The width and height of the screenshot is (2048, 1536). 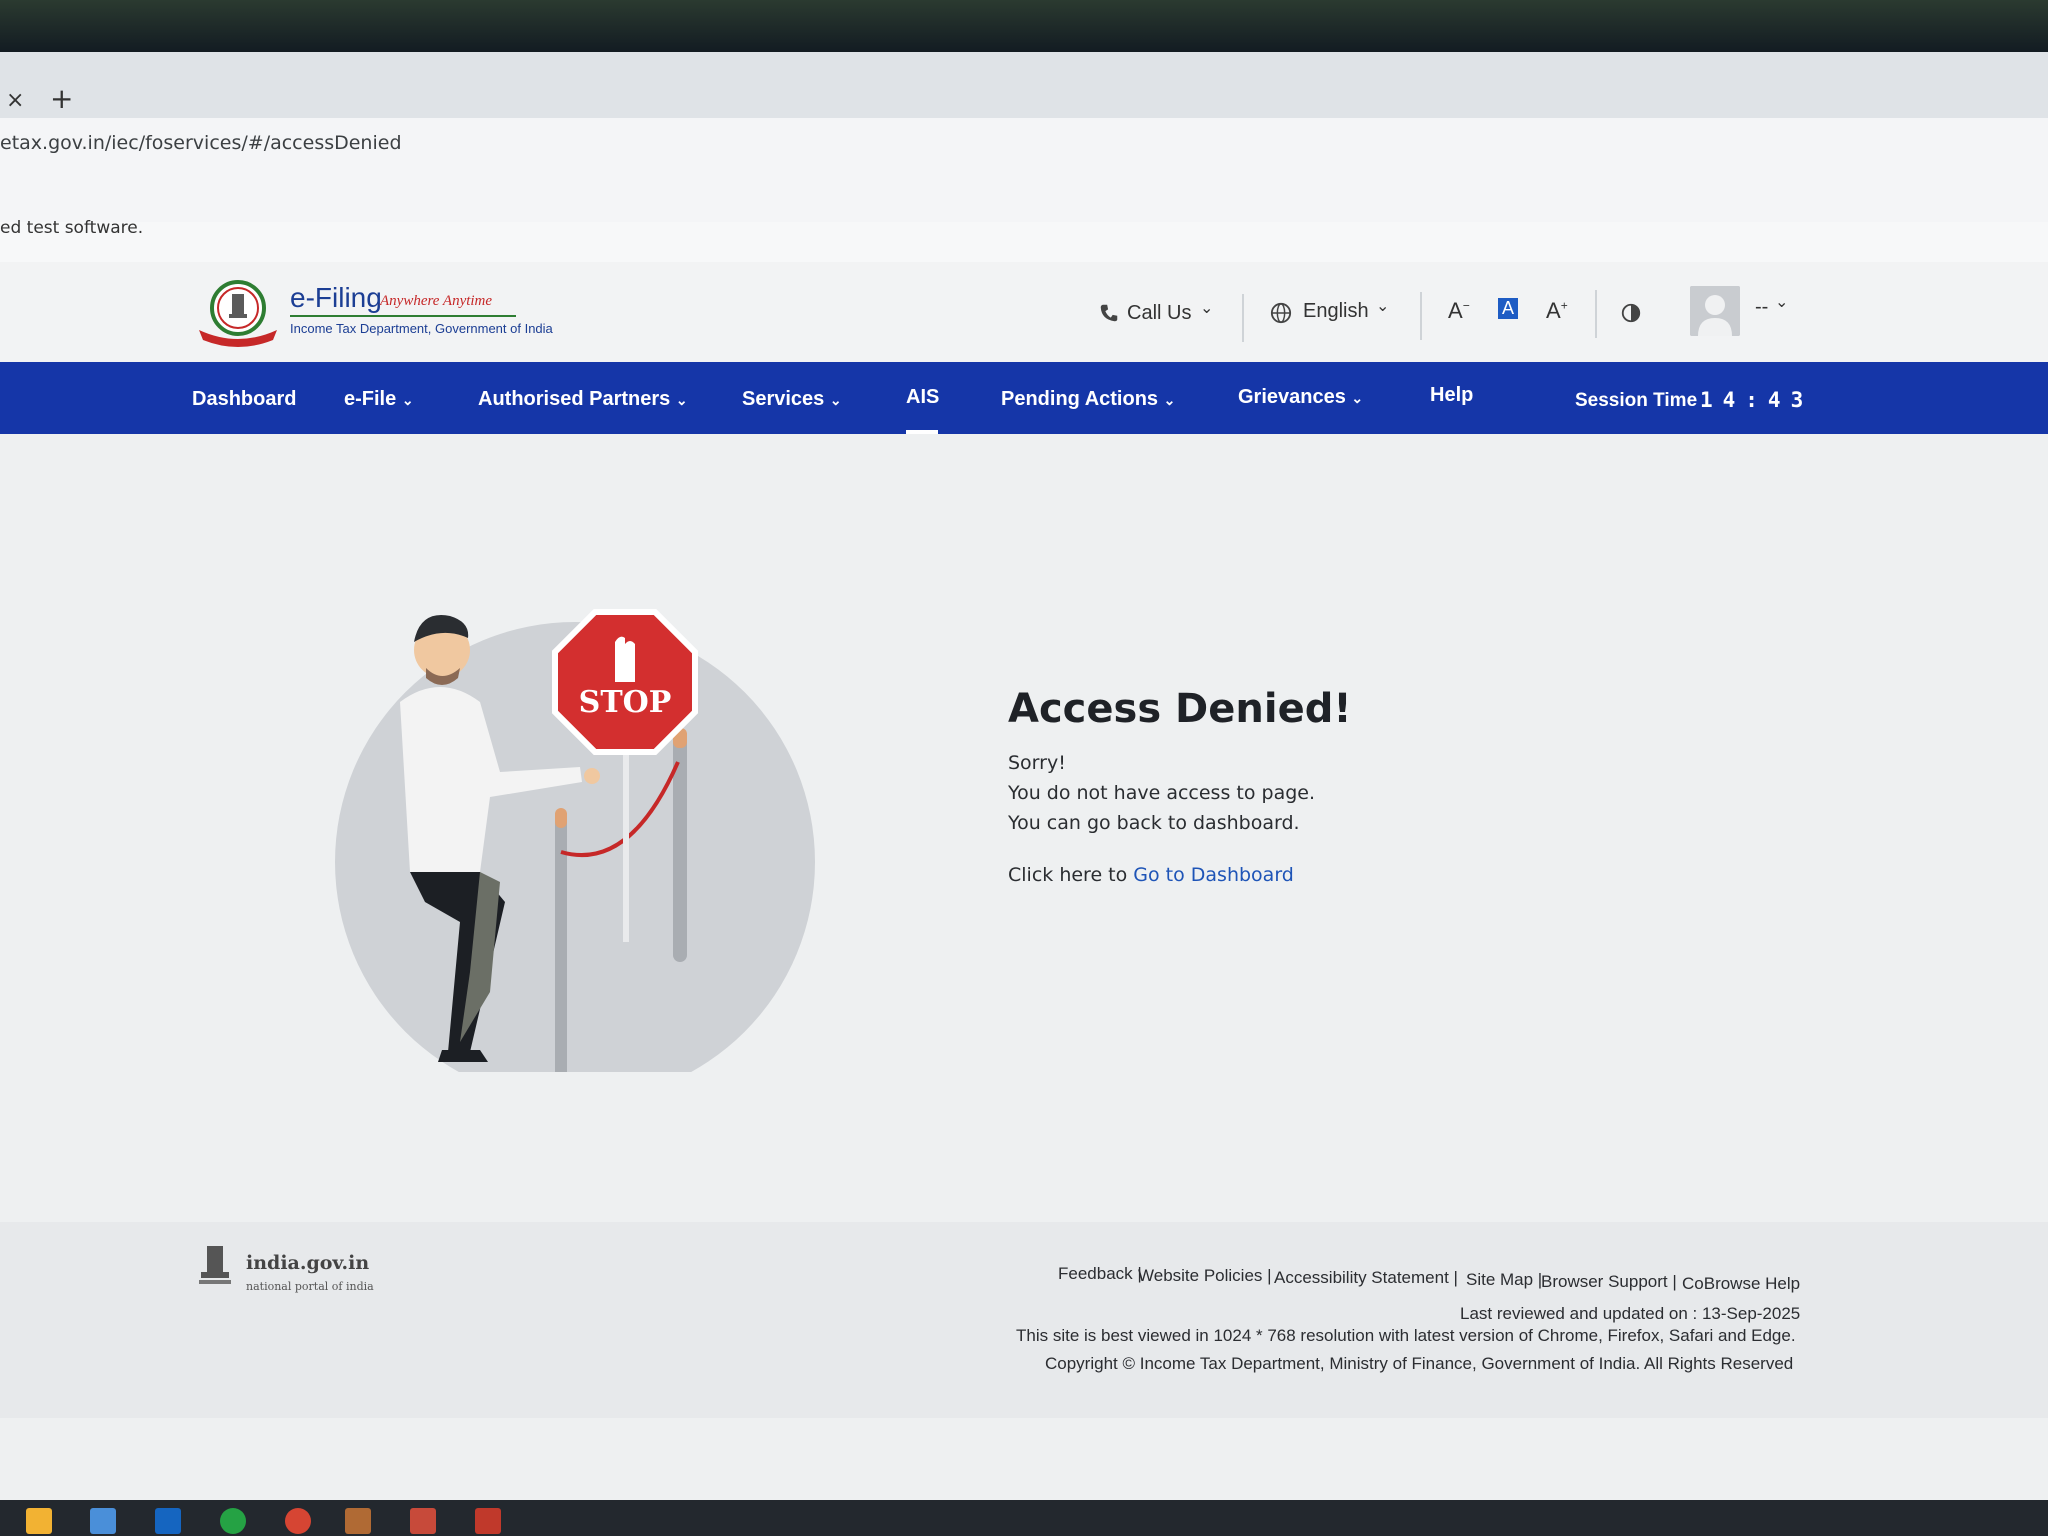 I want to click on whatsapp-icon, so click(x=233, y=1521).